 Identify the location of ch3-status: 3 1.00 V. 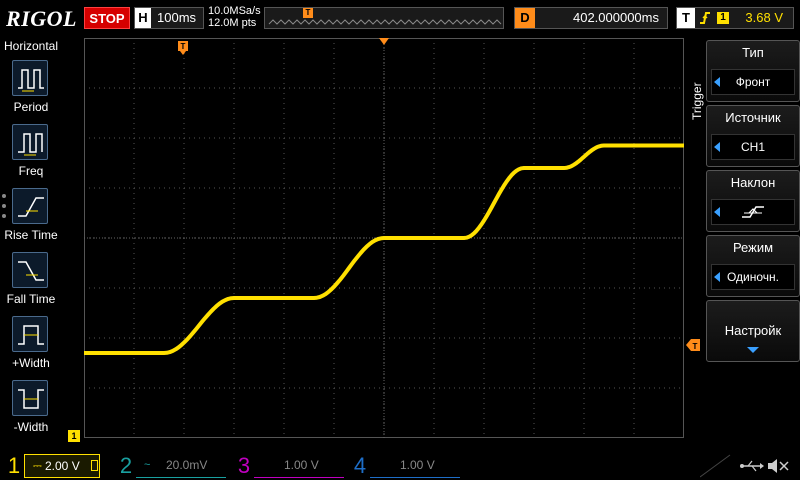
(289, 466).